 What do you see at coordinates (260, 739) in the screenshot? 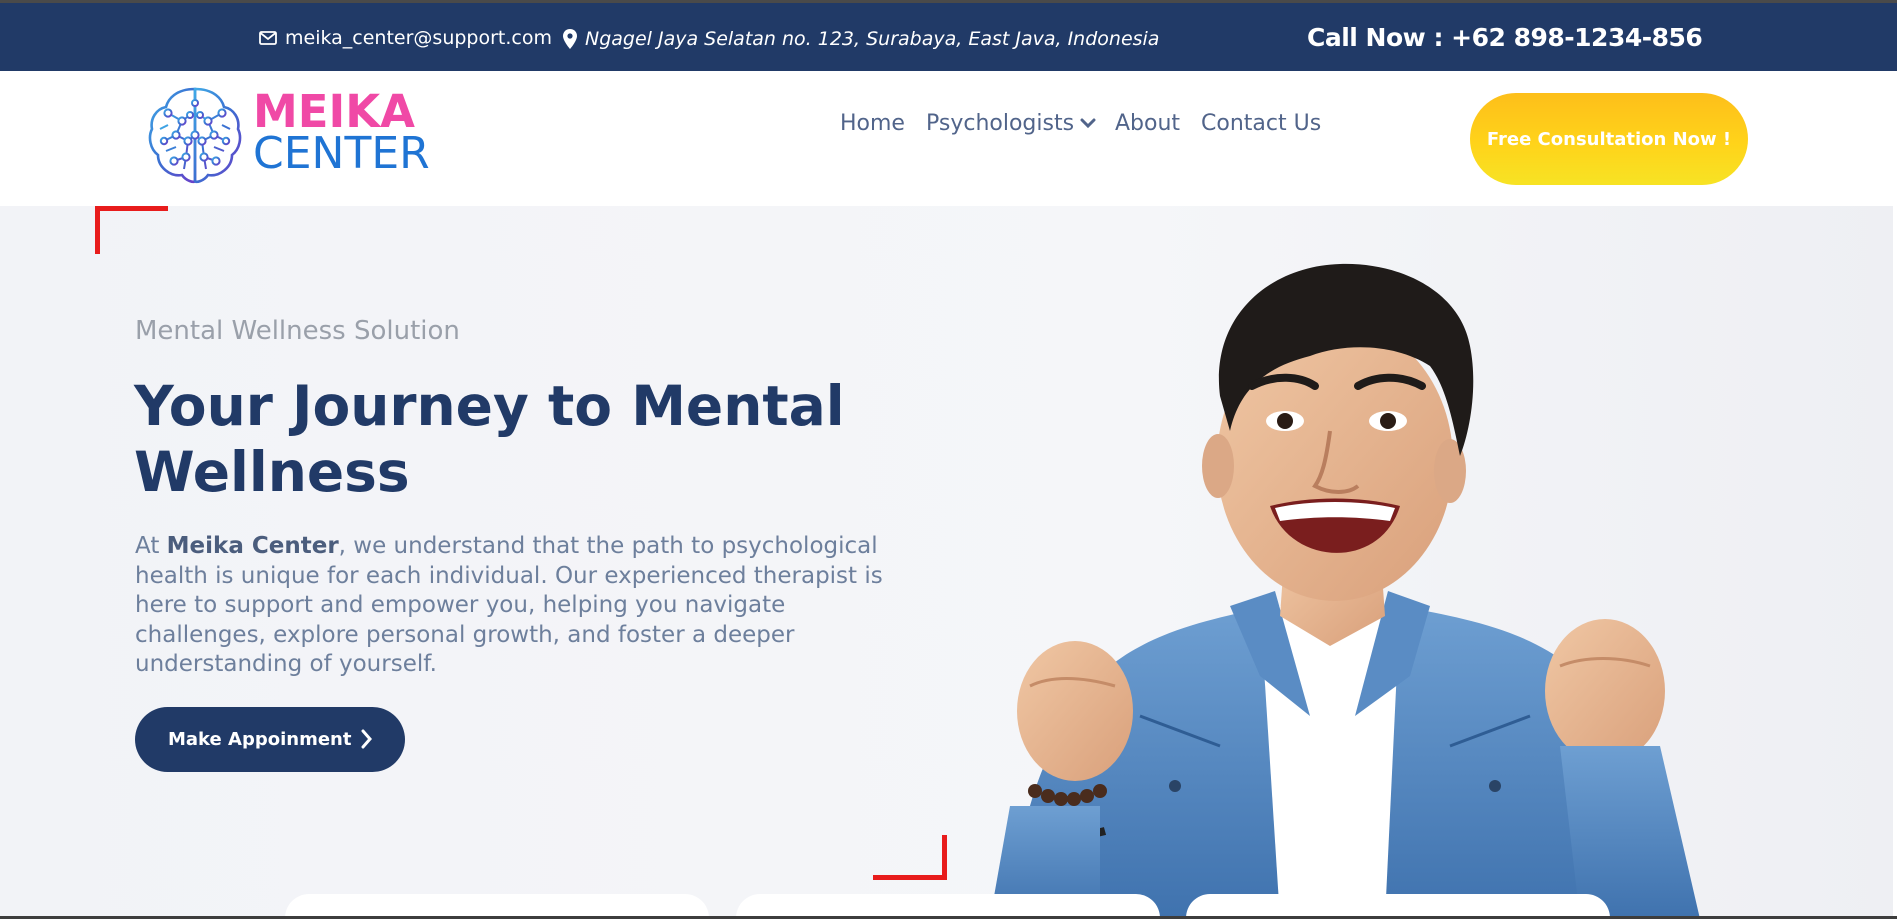
I see `make-appointment-label: Make Appoinment` at bounding box center [260, 739].